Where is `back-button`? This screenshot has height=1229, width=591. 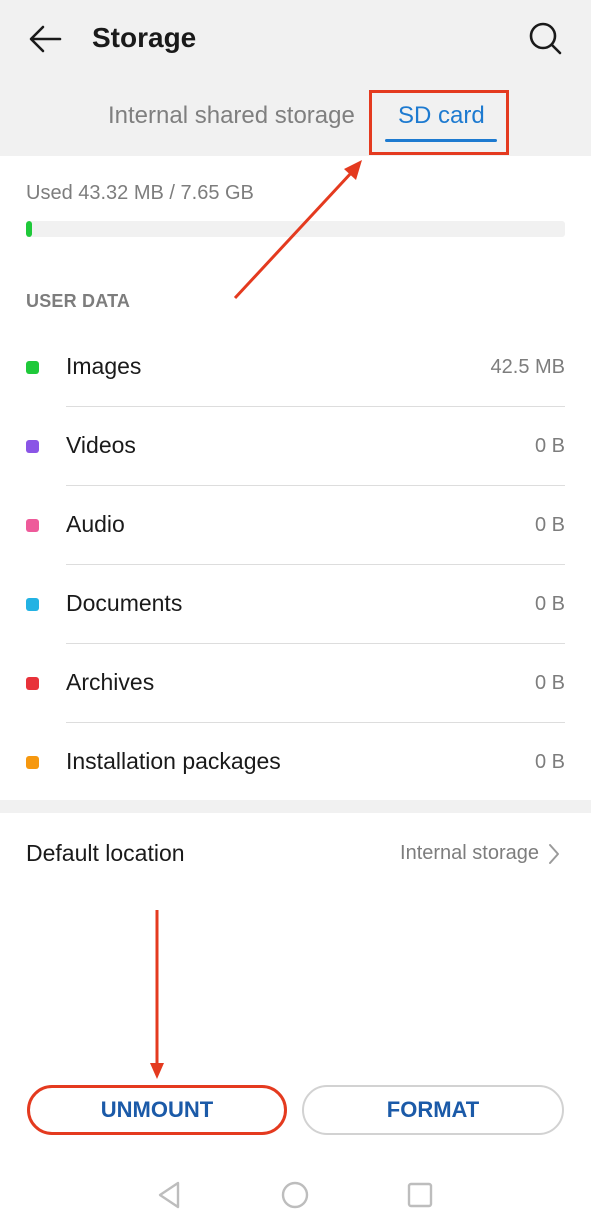
back-button is located at coordinates (45, 39).